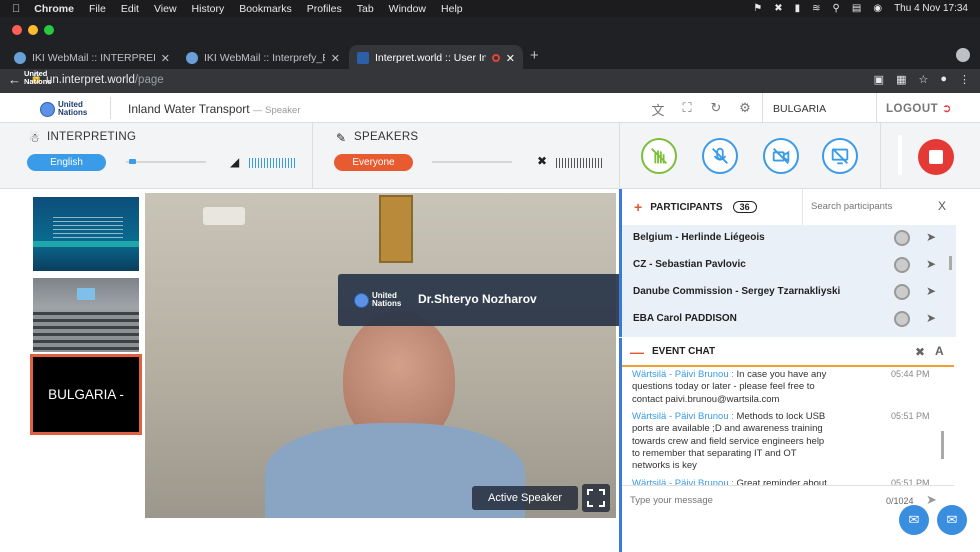 The width and height of the screenshot is (980, 552). I want to click on chat-header: — EVENT CHAT ✖ A, so click(788, 352).